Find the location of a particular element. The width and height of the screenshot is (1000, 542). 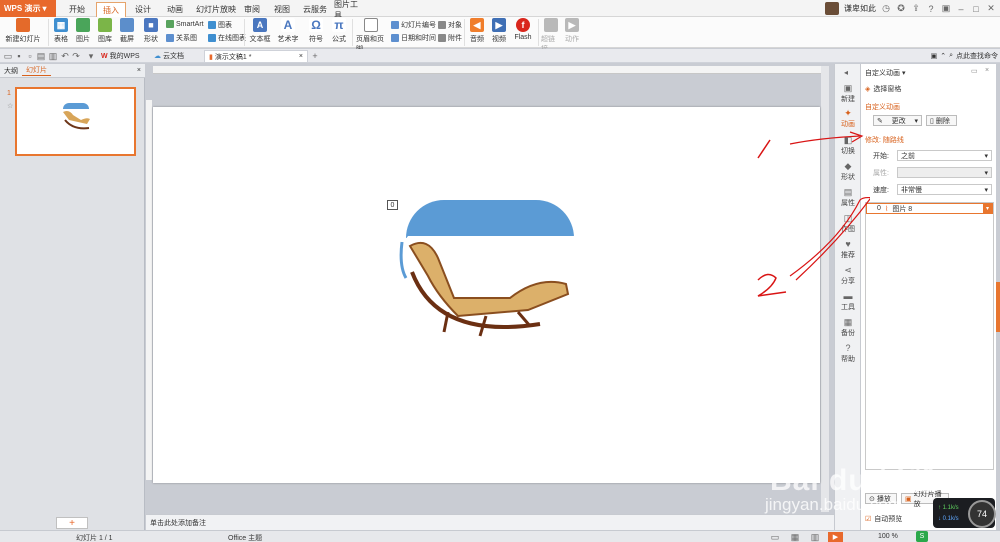

doc-tab-presentation: ▮ 演示文稿1 * × is located at coordinates (256, 56).